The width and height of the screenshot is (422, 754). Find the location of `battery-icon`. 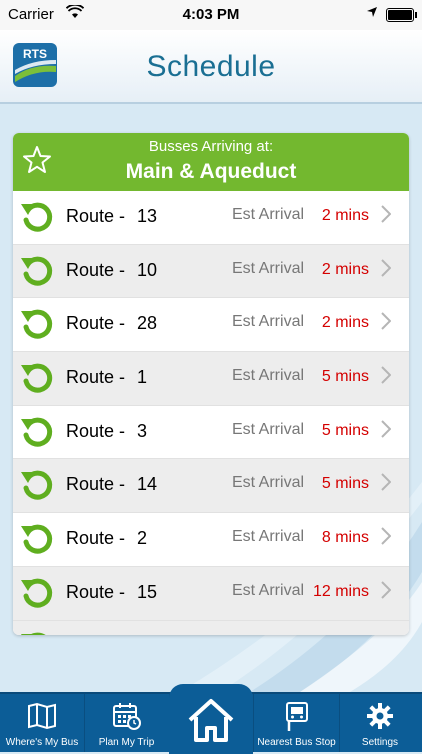

battery-icon is located at coordinates (401, 15).